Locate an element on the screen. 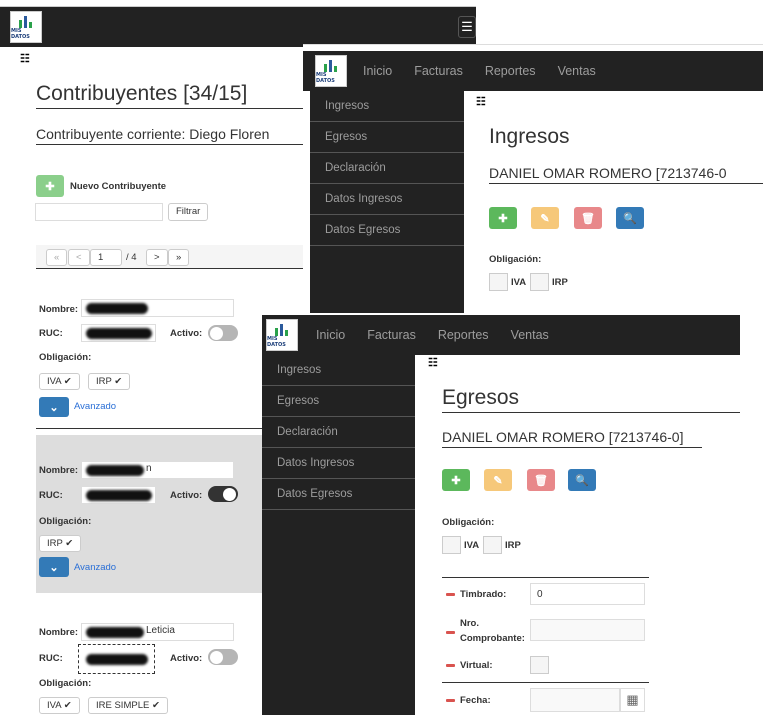  obligation-ire-simple: IRE SIMPLE ✔ is located at coordinates (128, 705).